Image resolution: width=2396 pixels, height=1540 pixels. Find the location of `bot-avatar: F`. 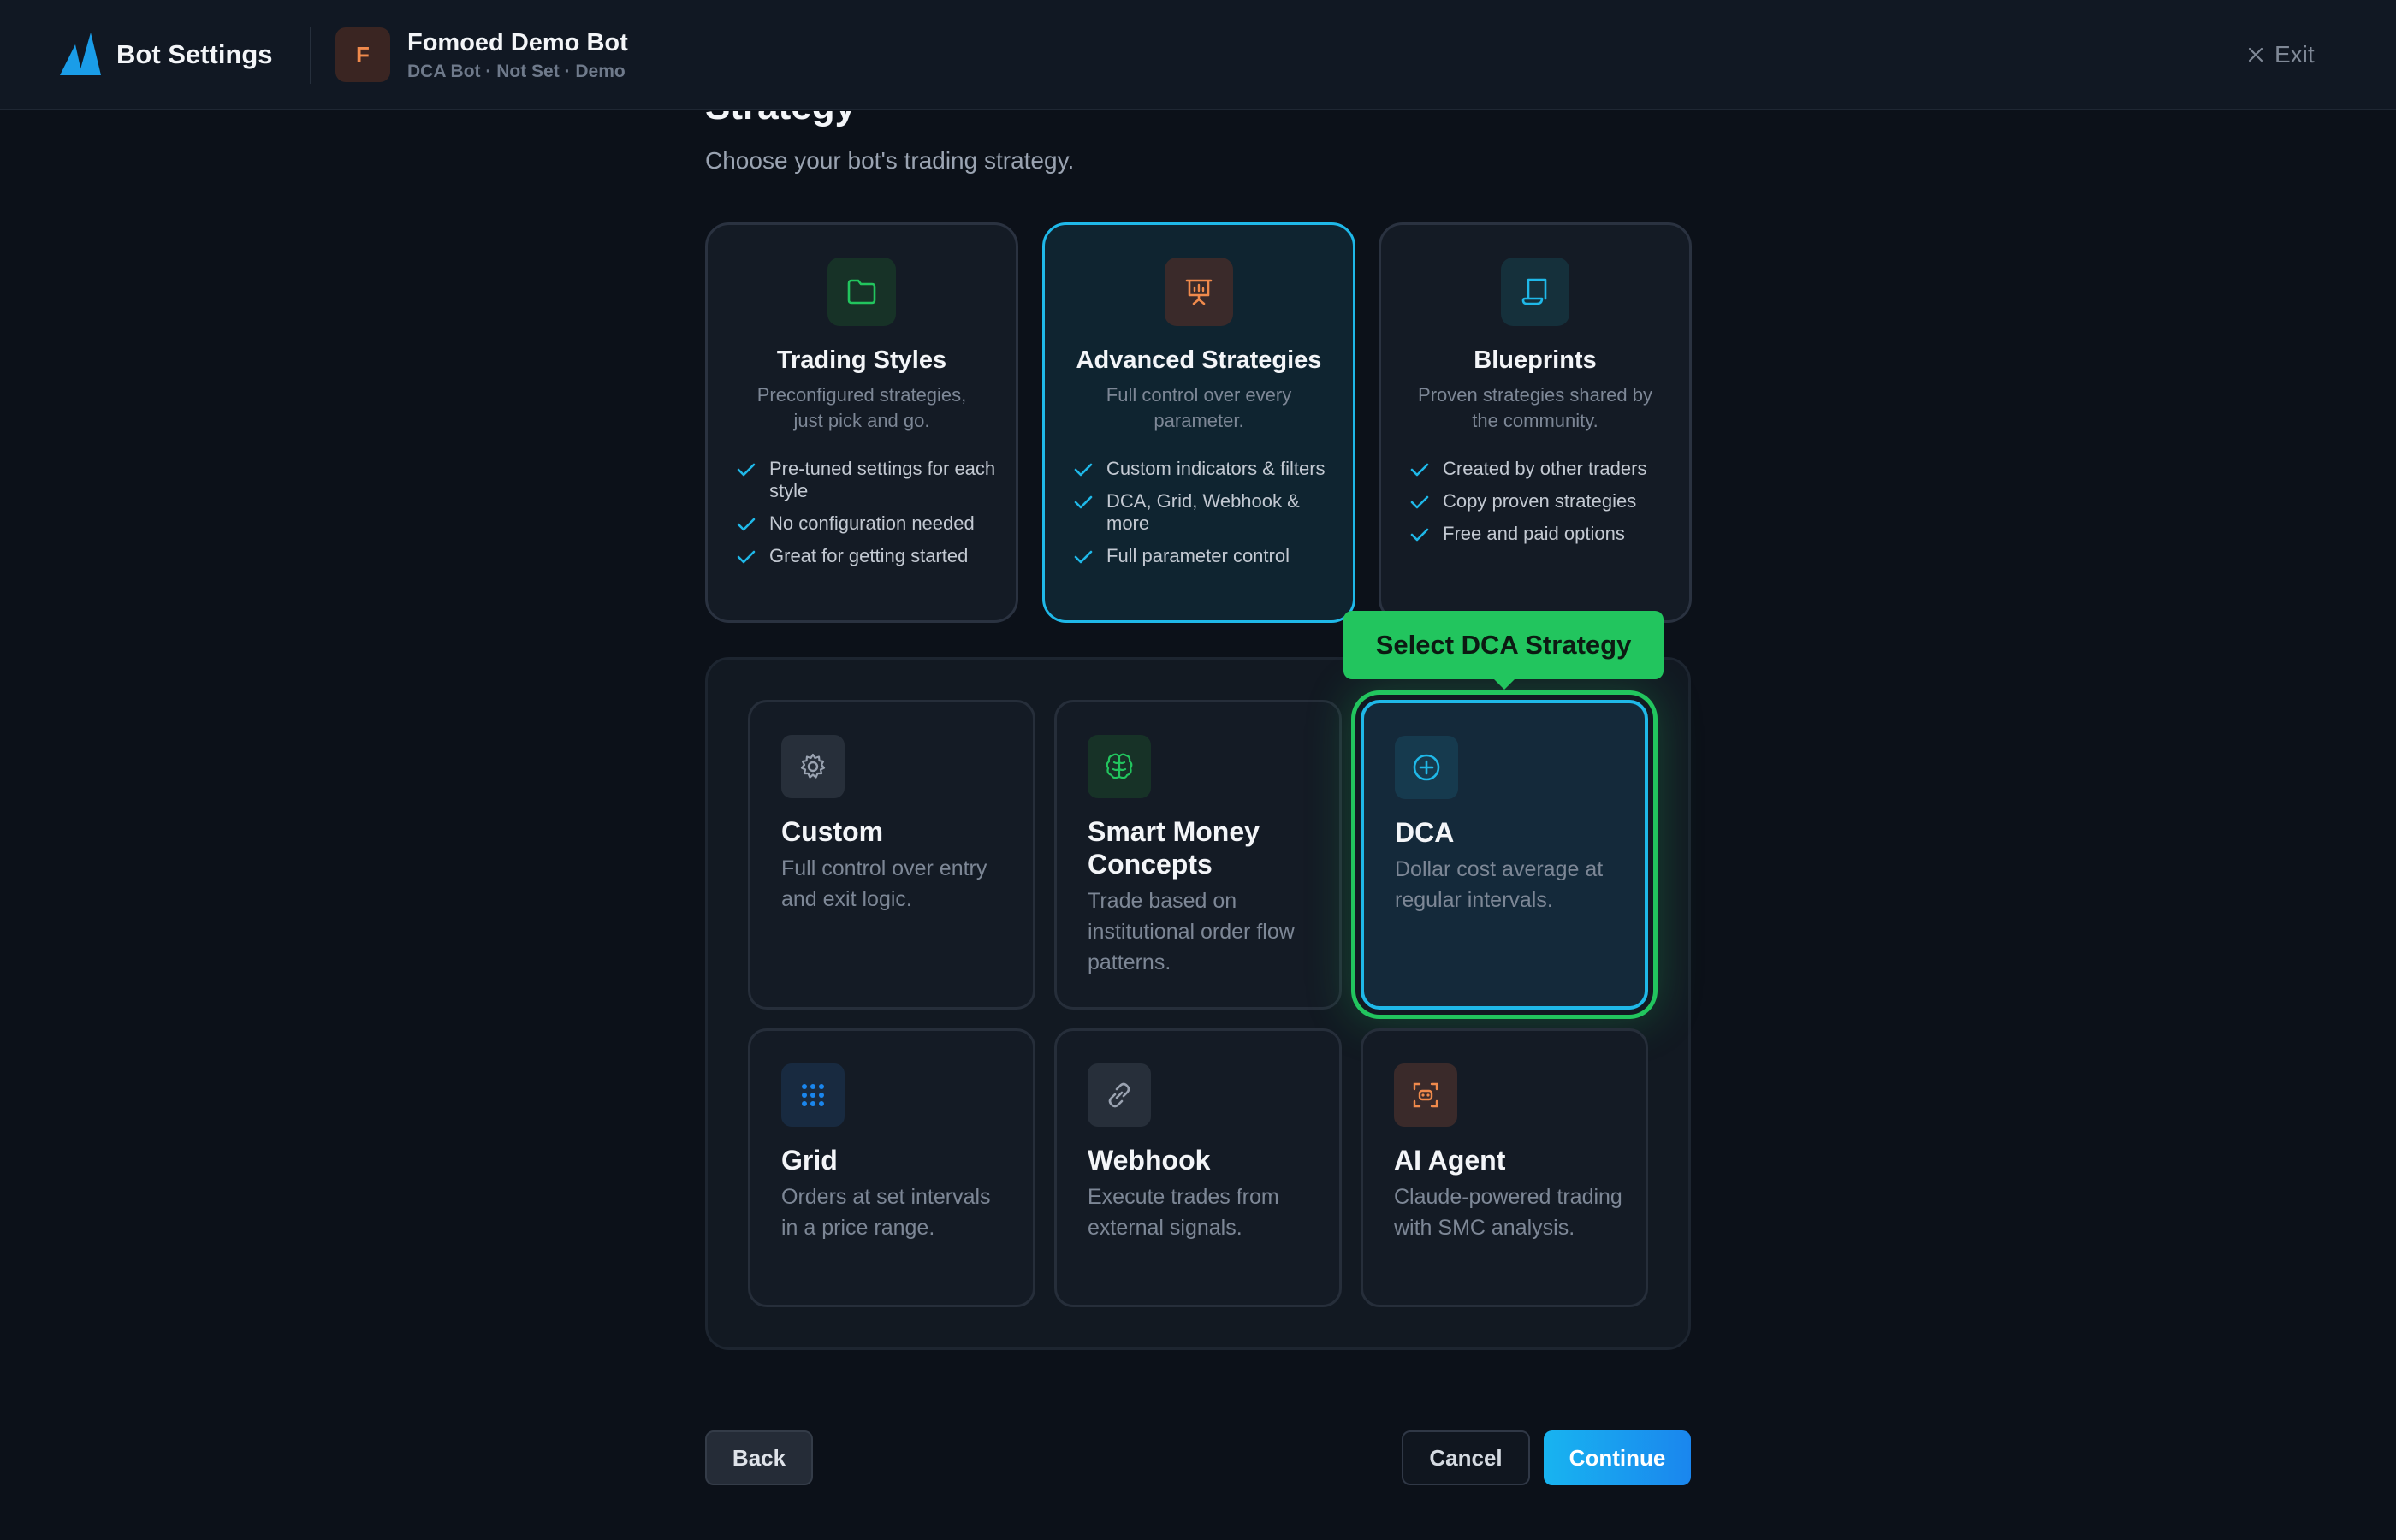

bot-avatar: F is located at coordinates (363, 54).